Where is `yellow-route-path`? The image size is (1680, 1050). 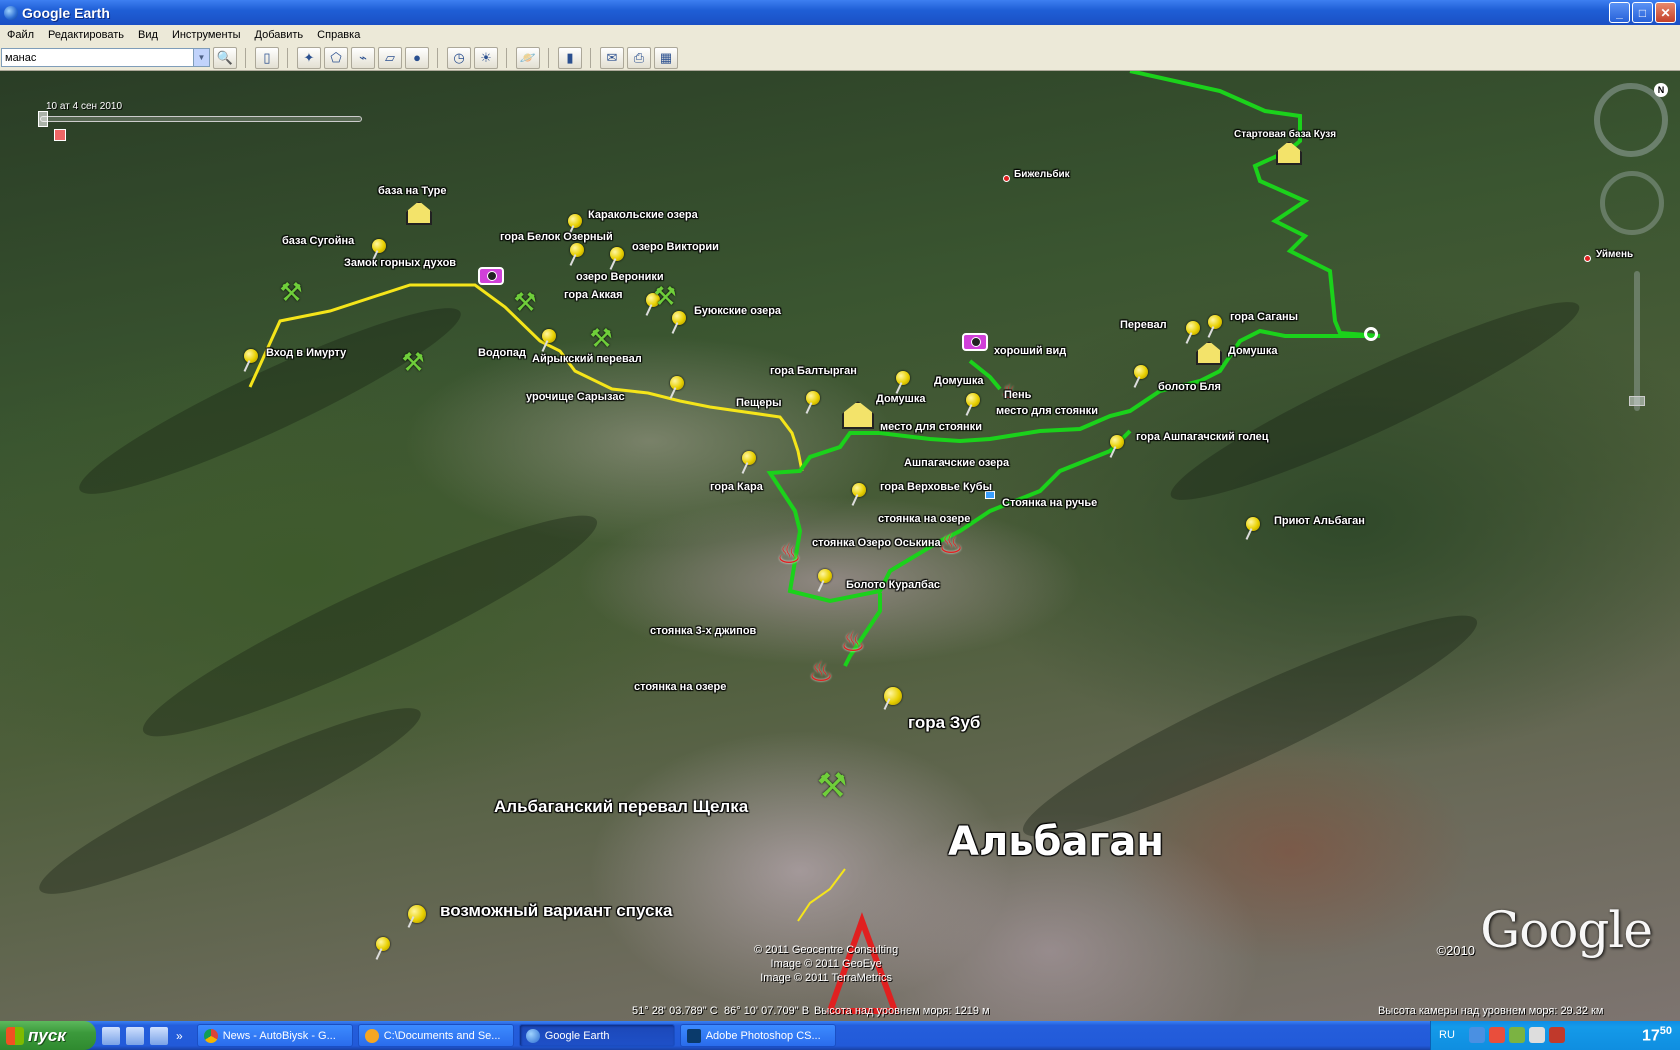
yellow-route-path is located at coordinates (821, 895).